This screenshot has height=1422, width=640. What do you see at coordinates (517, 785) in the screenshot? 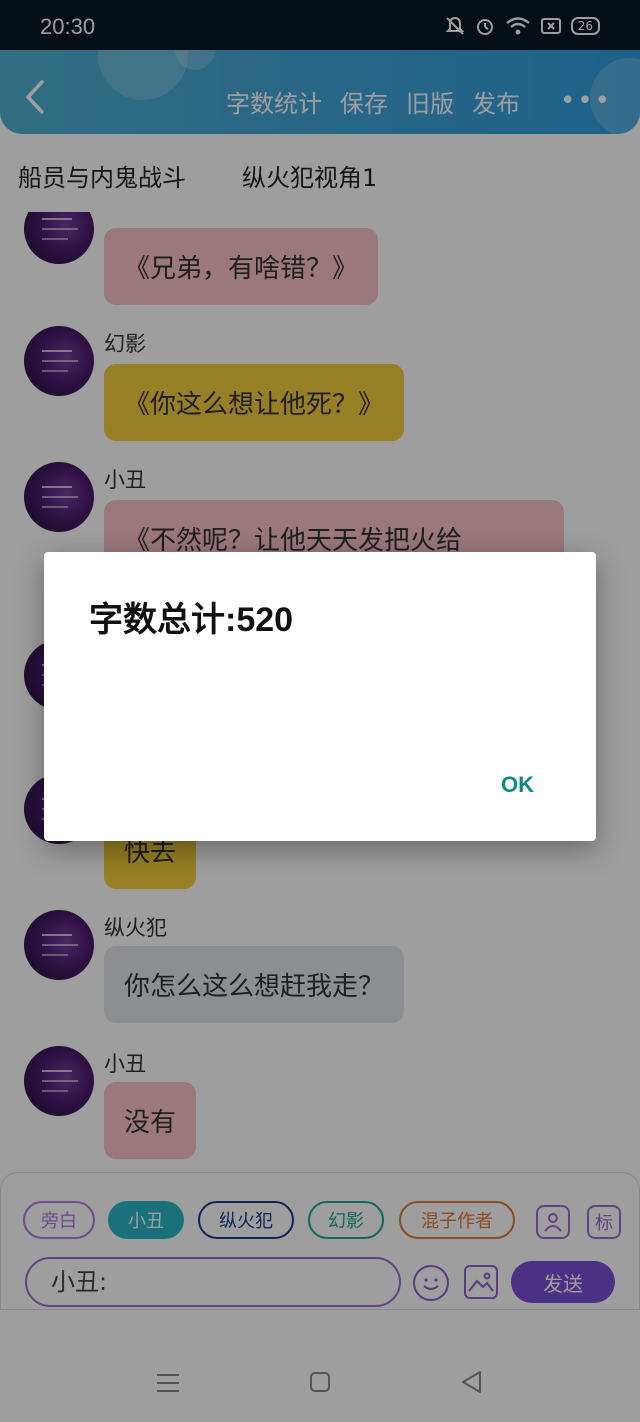
I see `ok-button: OK` at bounding box center [517, 785].